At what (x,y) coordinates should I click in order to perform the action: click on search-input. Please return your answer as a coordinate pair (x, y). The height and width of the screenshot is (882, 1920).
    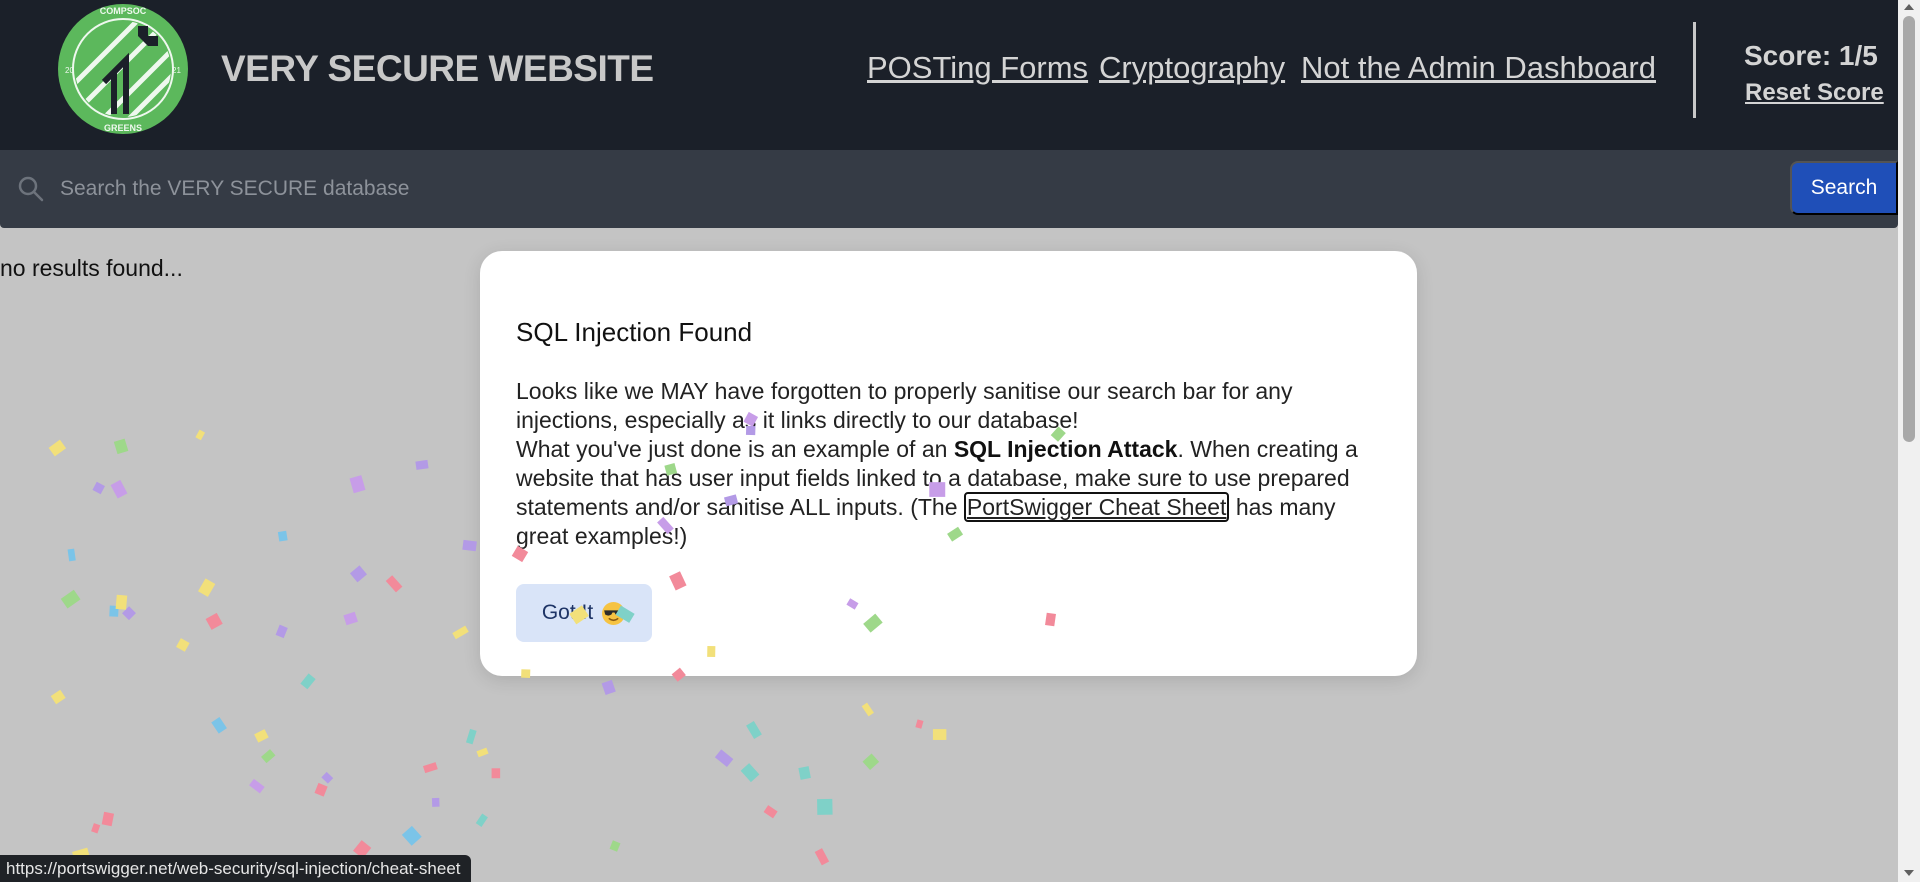
    Looking at the image, I should click on (910, 189).